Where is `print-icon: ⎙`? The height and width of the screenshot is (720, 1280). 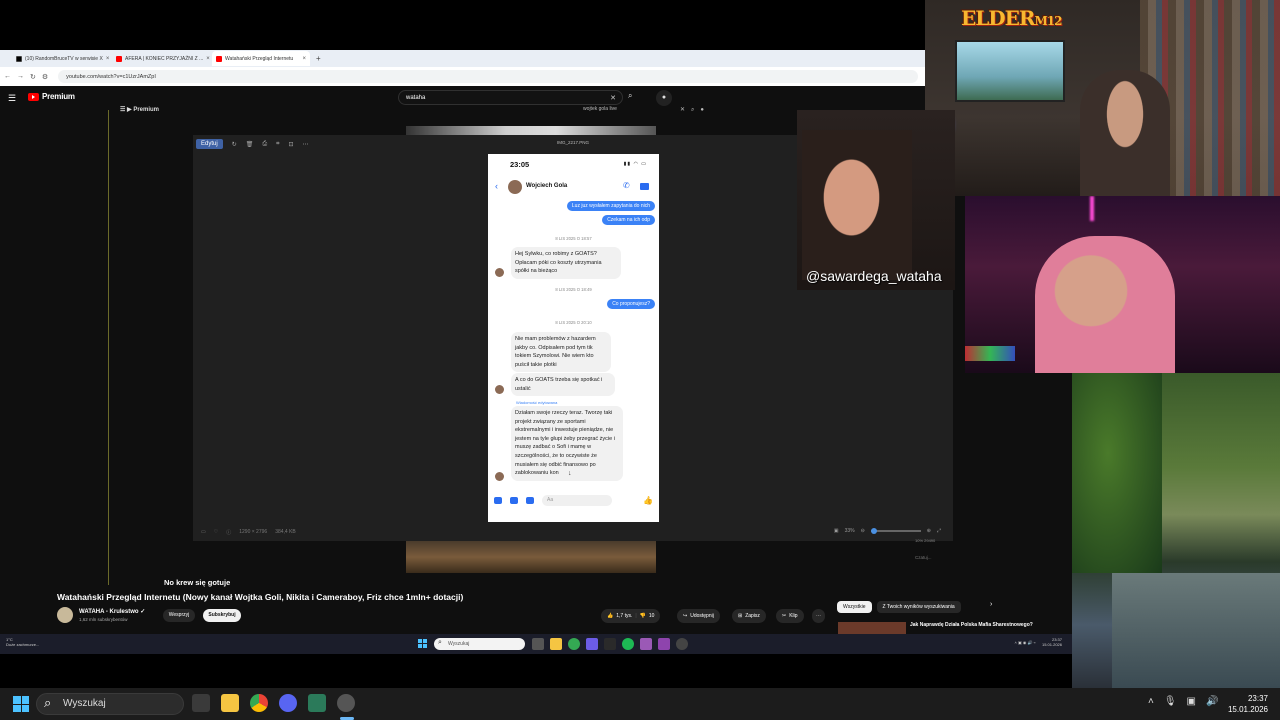
print-icon: ⎙ is located at coordinates (264, 144).